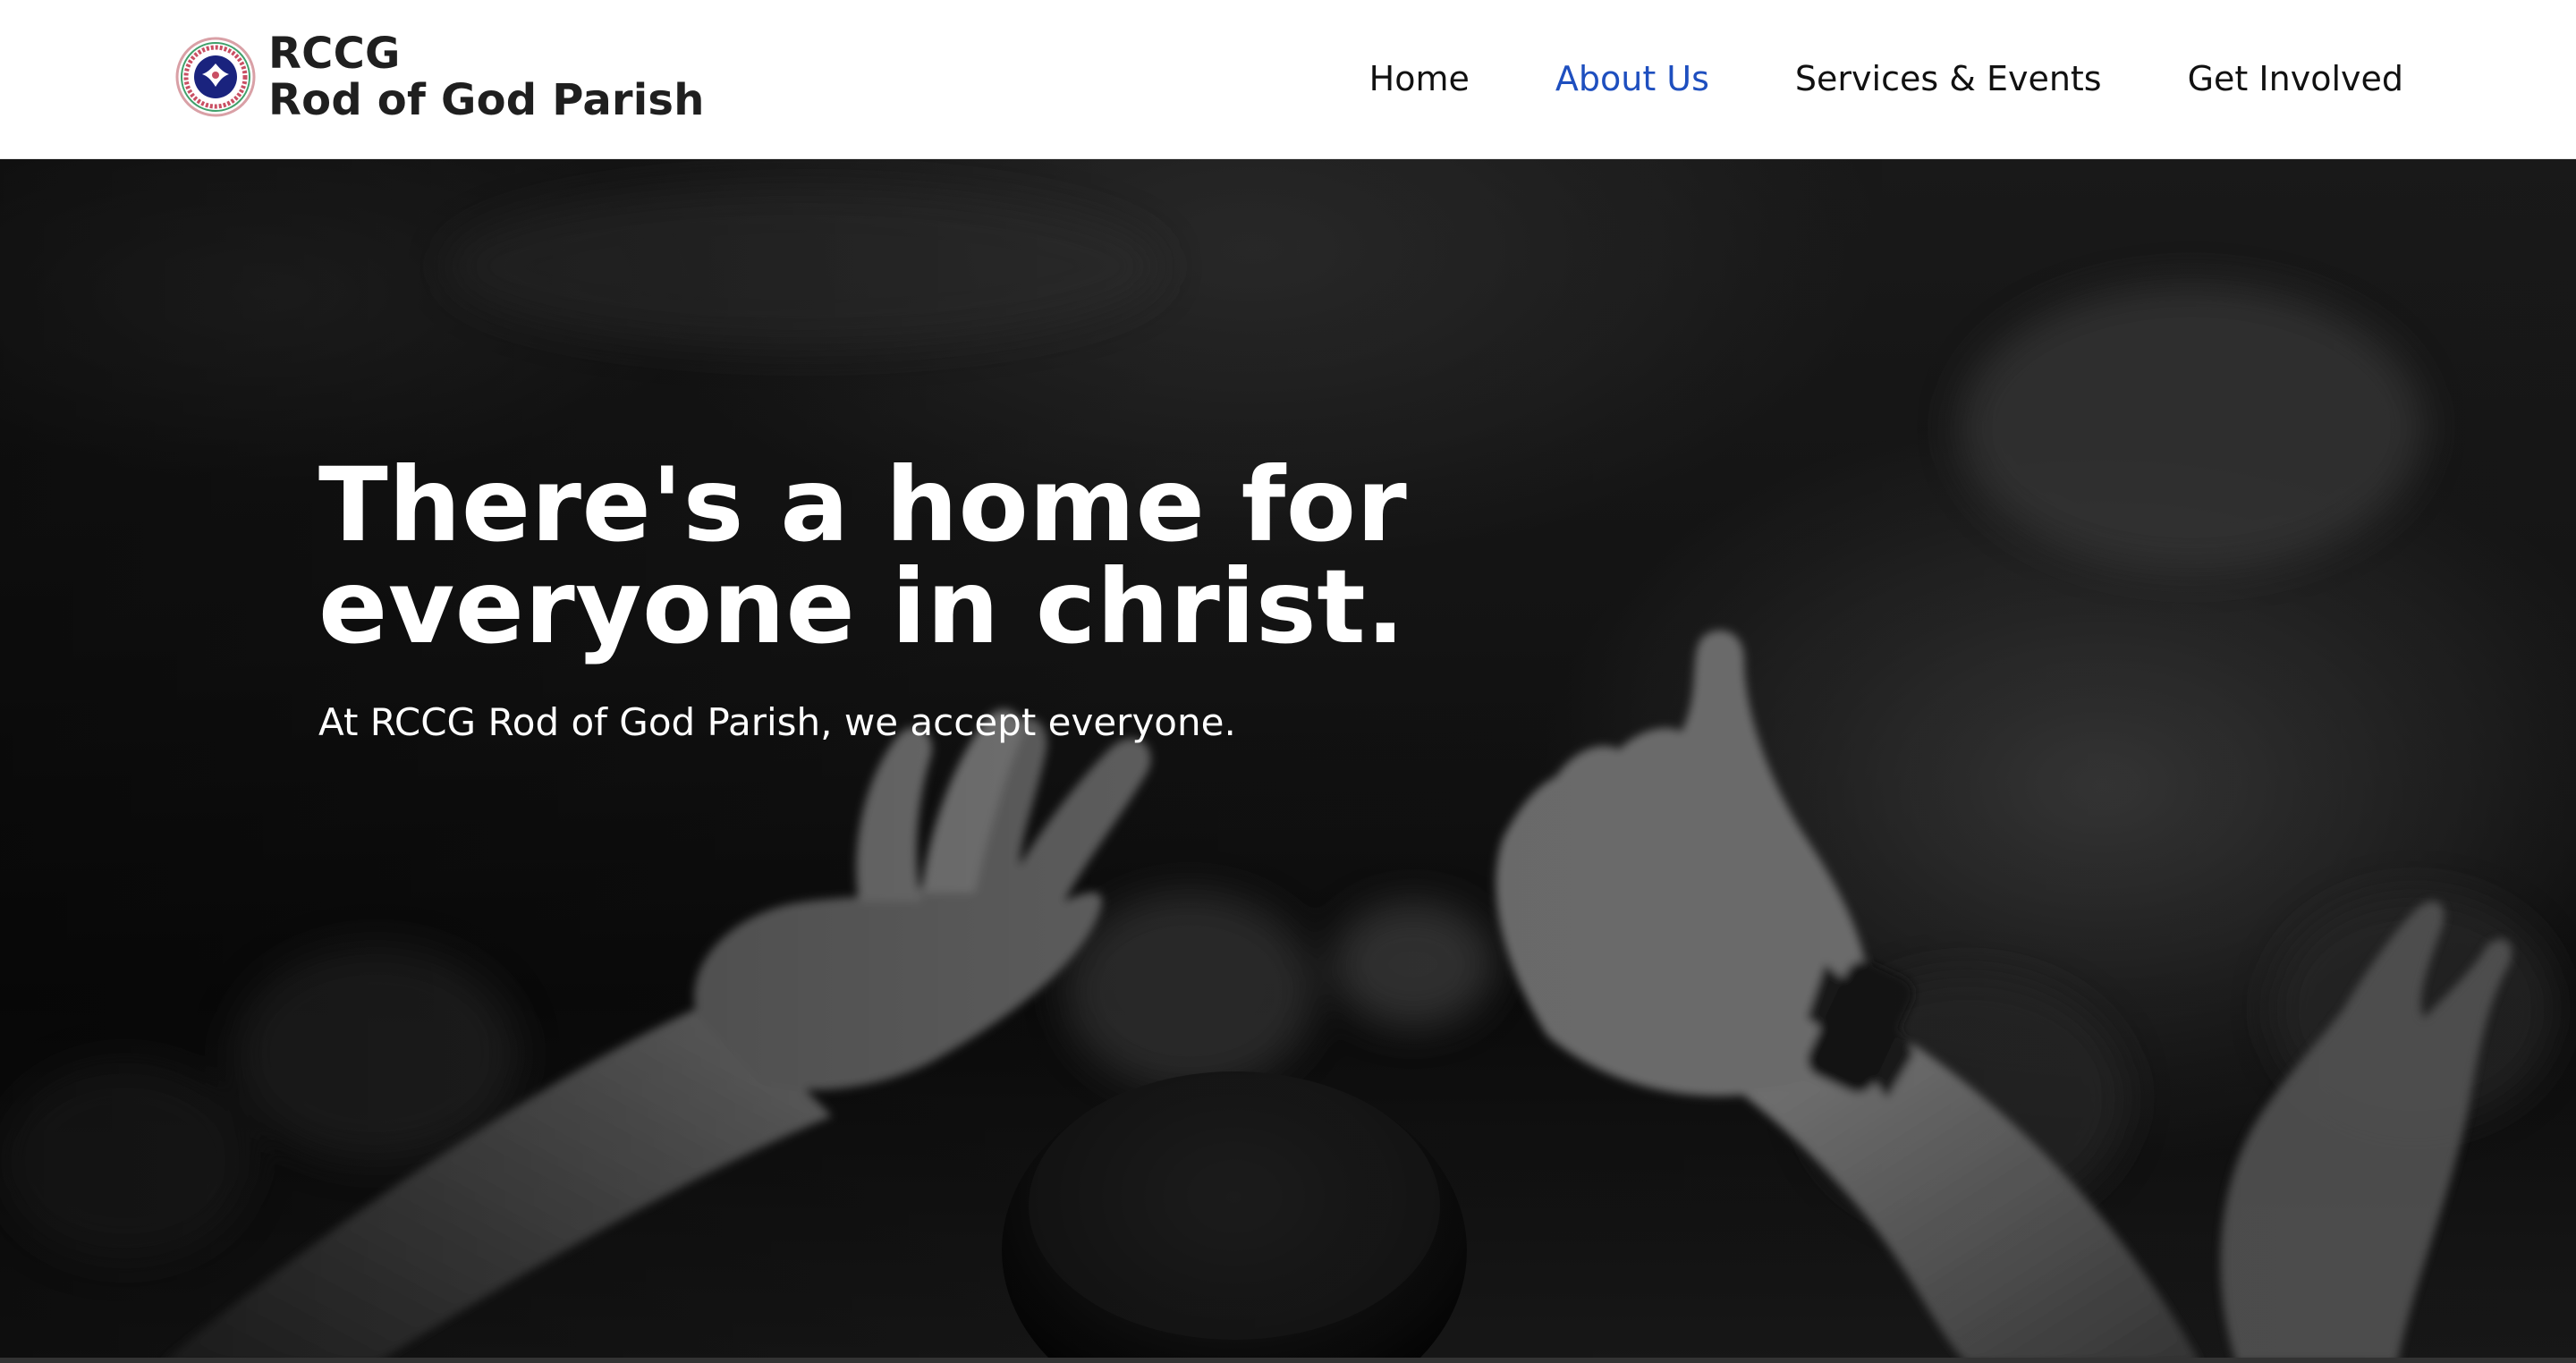  I want to click on hero-title-line-1: There's a home for, so click(863, 505).